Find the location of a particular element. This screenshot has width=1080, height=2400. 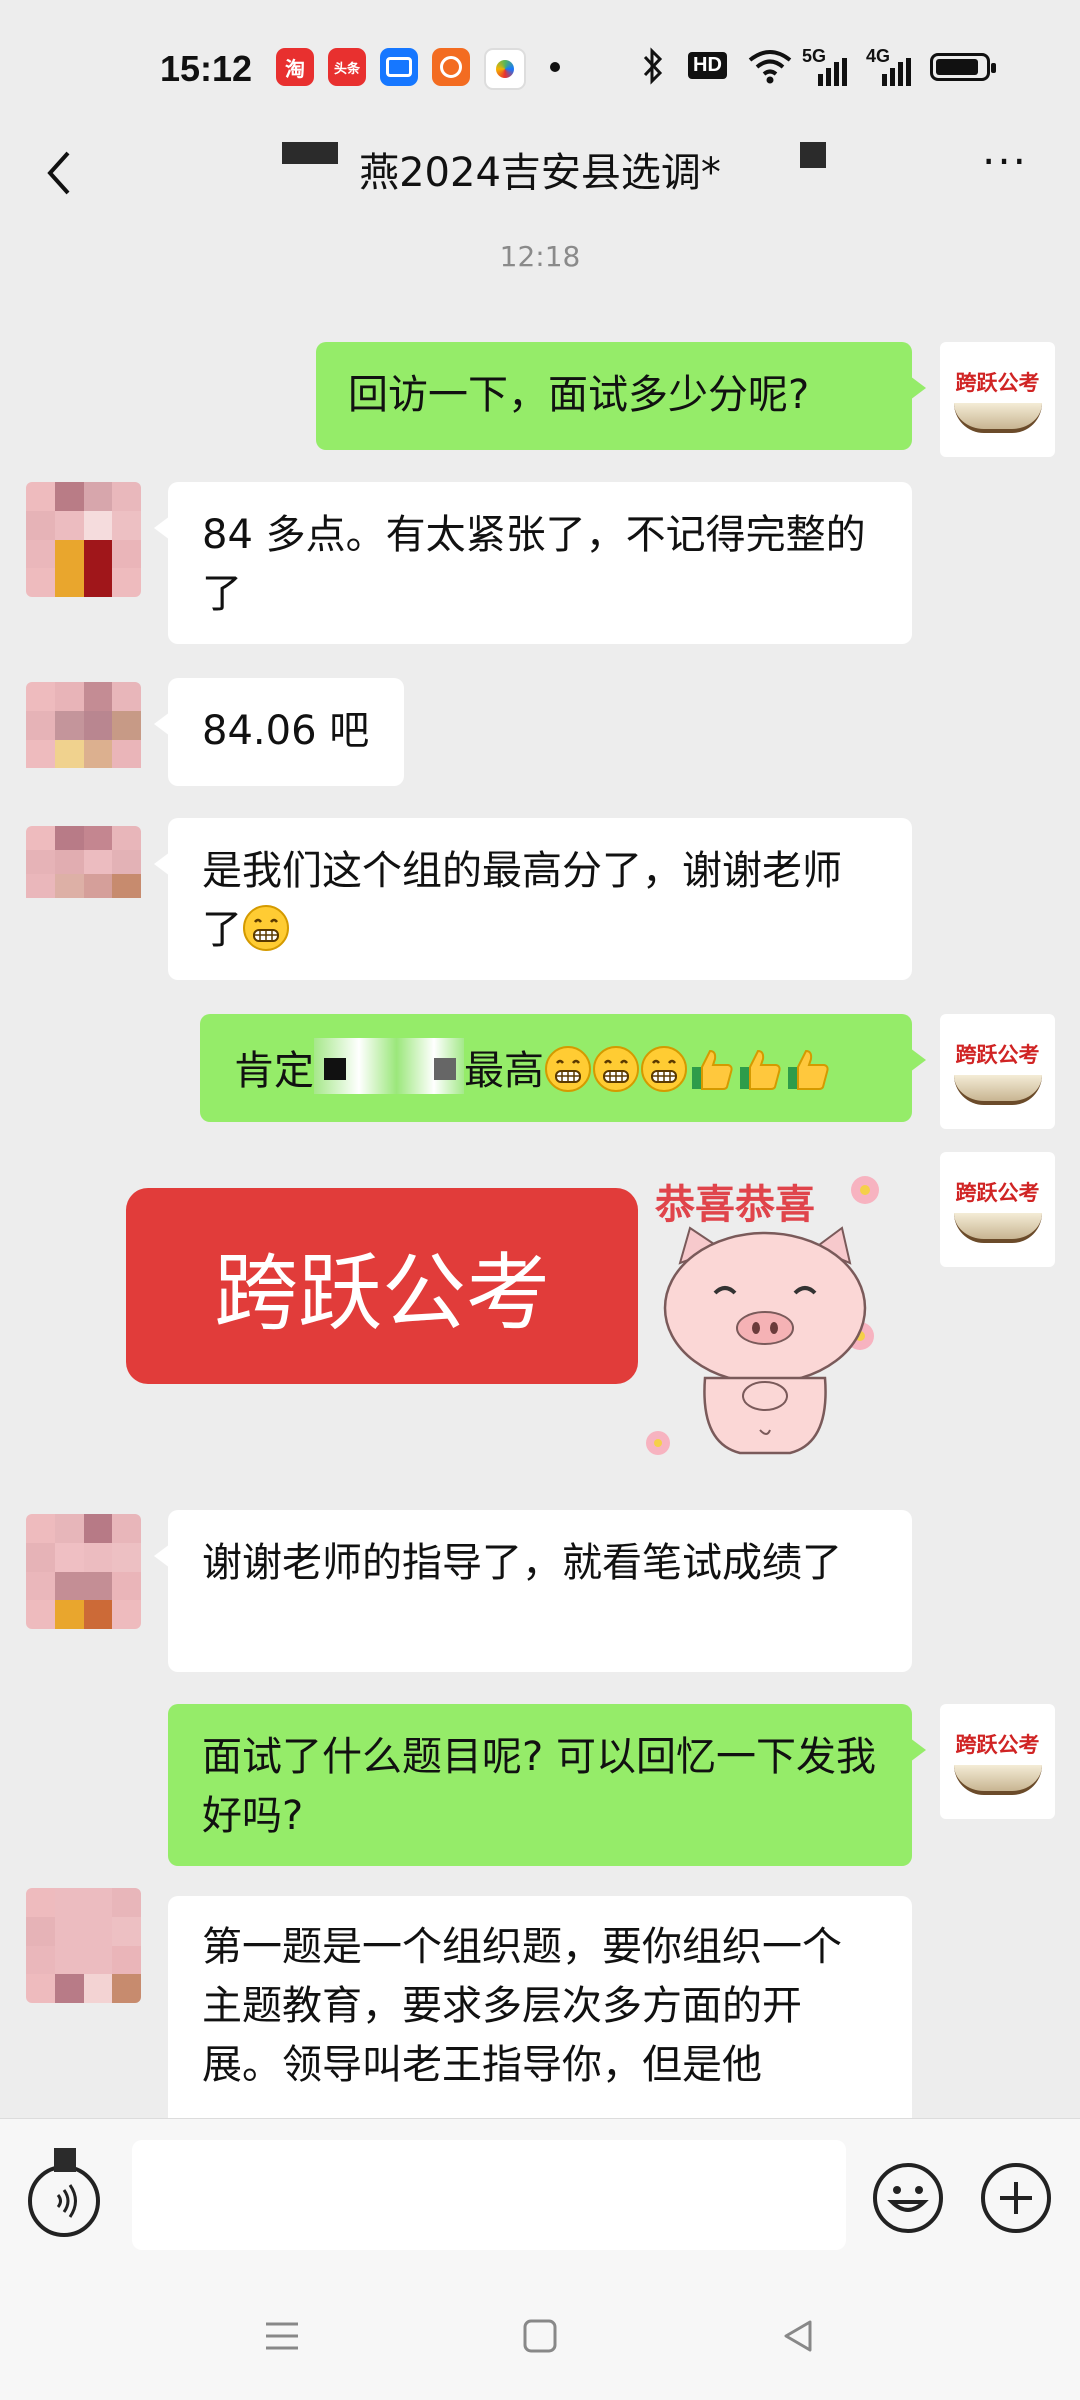

message-text: 84.06 吧 is located at coordinates (286, 731).